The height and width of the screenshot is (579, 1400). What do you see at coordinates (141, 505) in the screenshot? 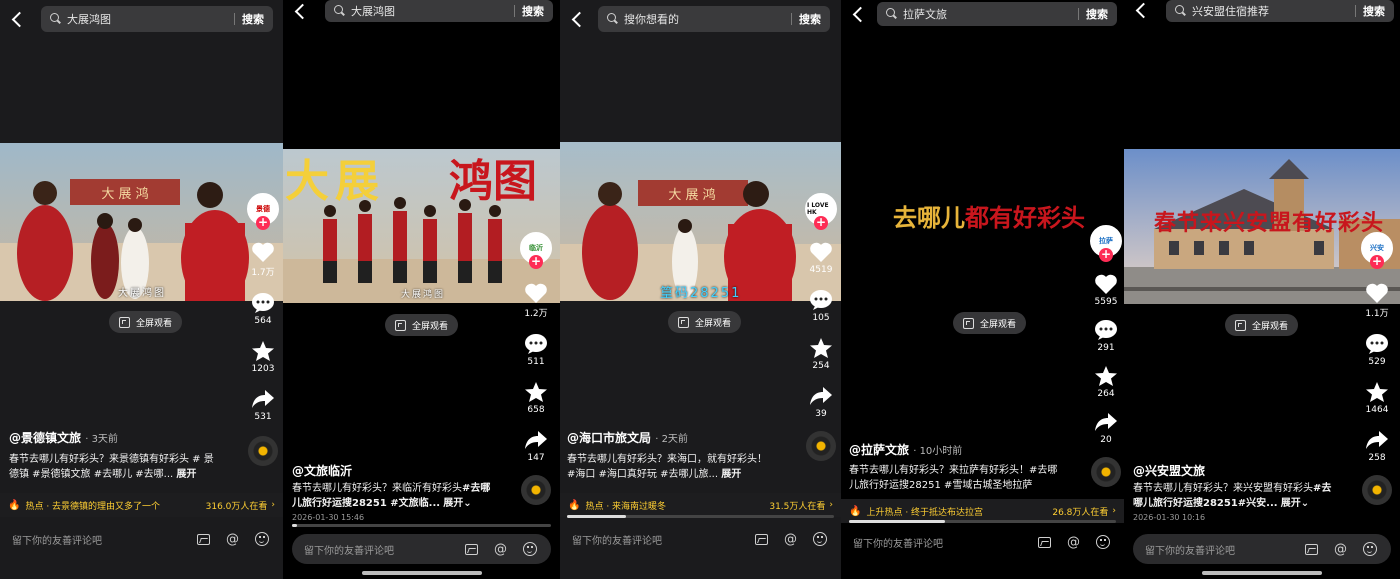
I see `hot-topic-bar: 🔥 热点 · 去景德镇的理由又多了一个 316.0万人在看 ›` at bounding box center [141, 505].